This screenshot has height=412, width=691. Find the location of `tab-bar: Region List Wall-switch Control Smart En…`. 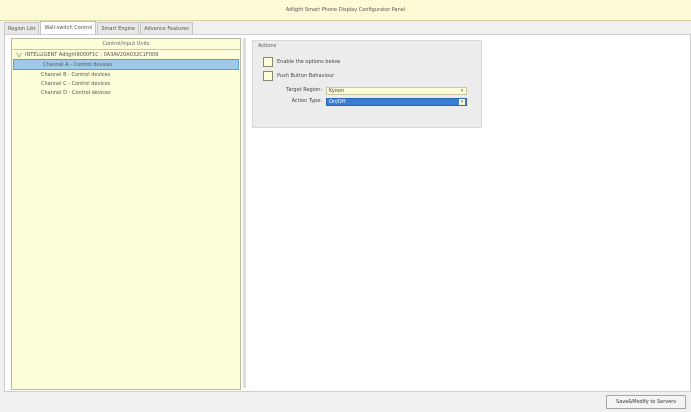

tab-bar: Region List Wall-switch Control Smart En… is located at coordinates (99, 27).